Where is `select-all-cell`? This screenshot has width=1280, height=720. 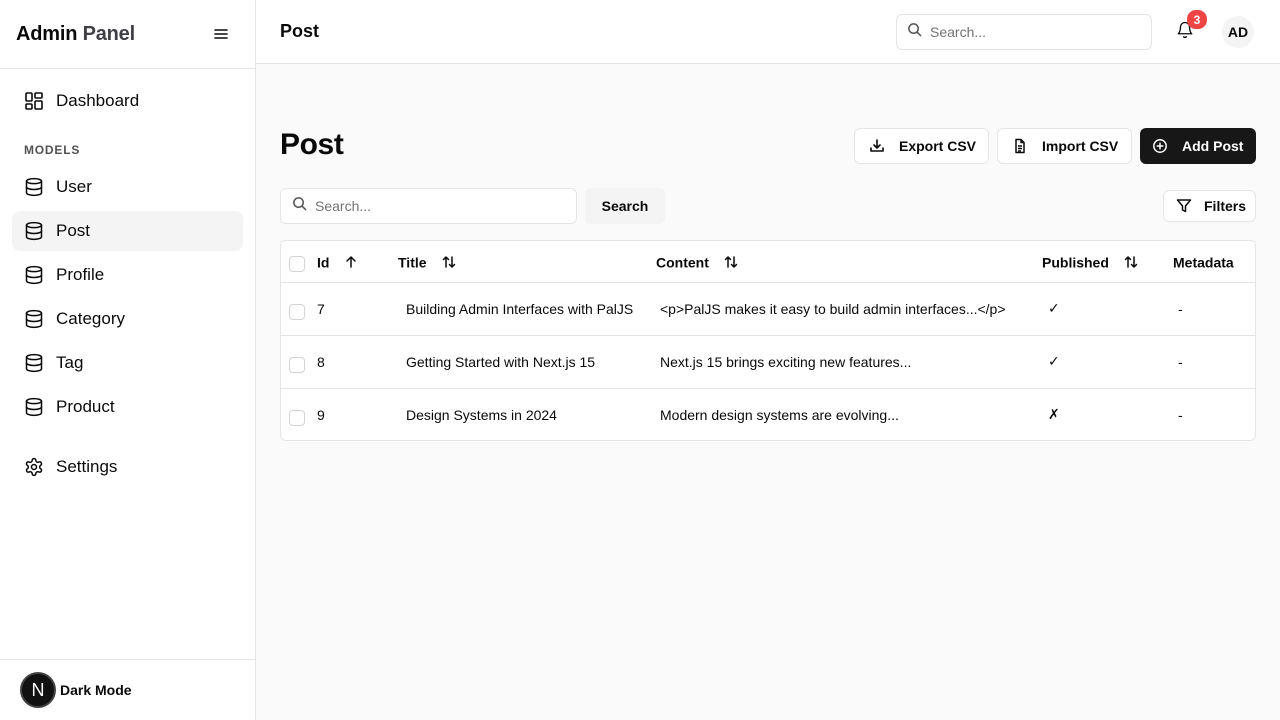
select-all-cell is located at coordinates (297, 262).